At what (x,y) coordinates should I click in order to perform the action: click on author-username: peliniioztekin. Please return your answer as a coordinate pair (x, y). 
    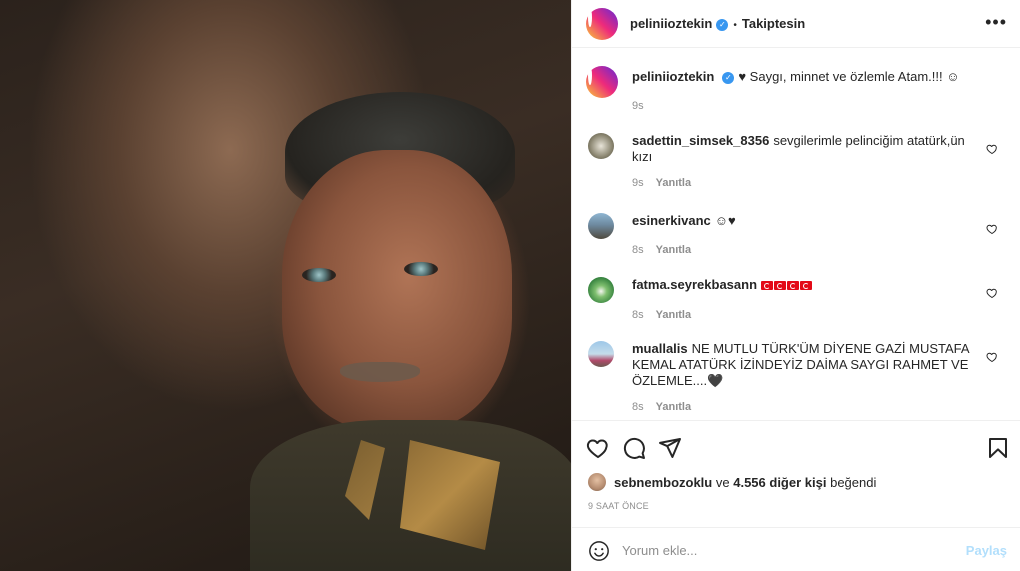
    Looking at the image, I should click on (671, 23).